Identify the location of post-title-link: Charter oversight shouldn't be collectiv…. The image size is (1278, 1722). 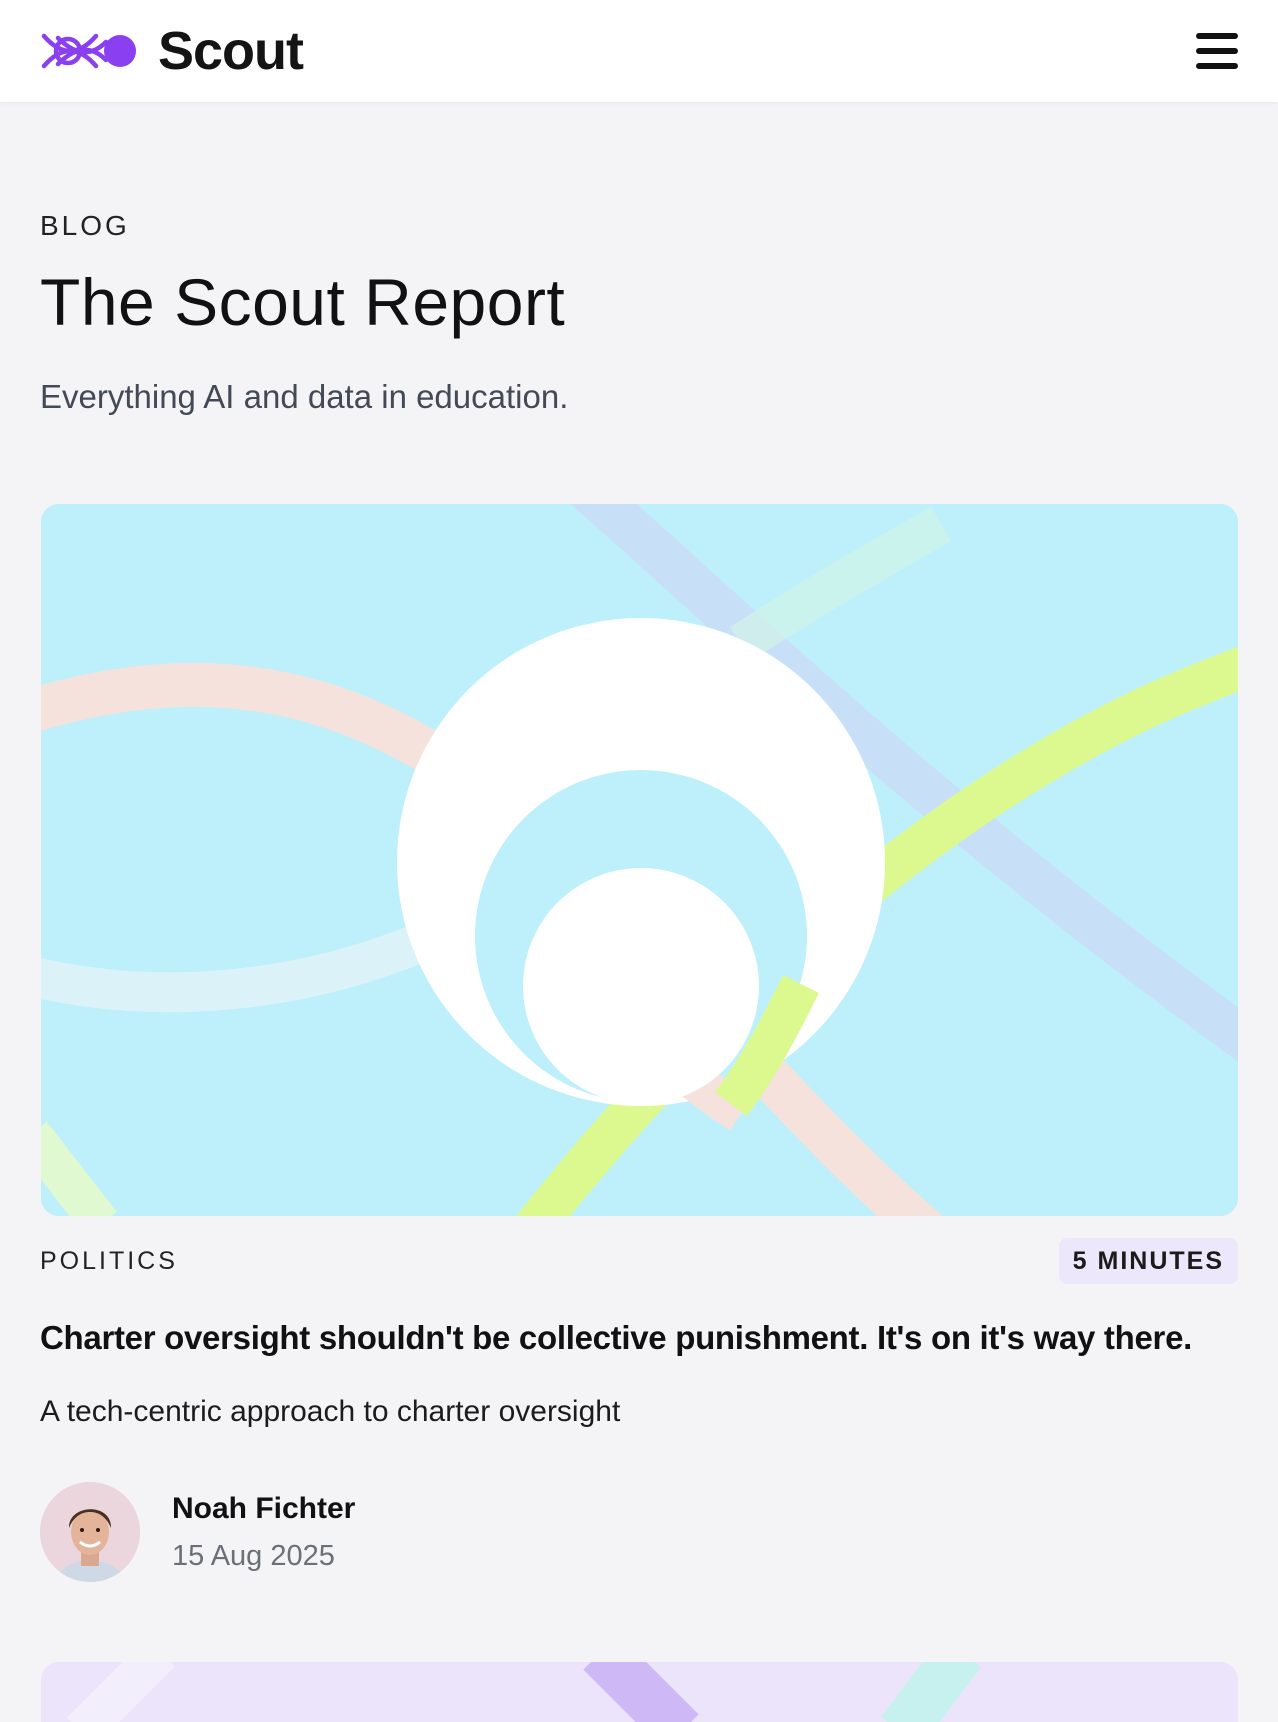
(616, 1338).